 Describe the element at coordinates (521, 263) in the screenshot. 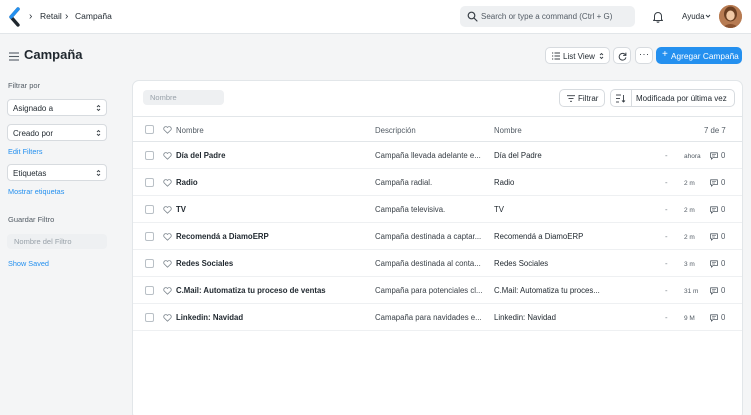

I see `row-name: Redes Sociales` at that location.